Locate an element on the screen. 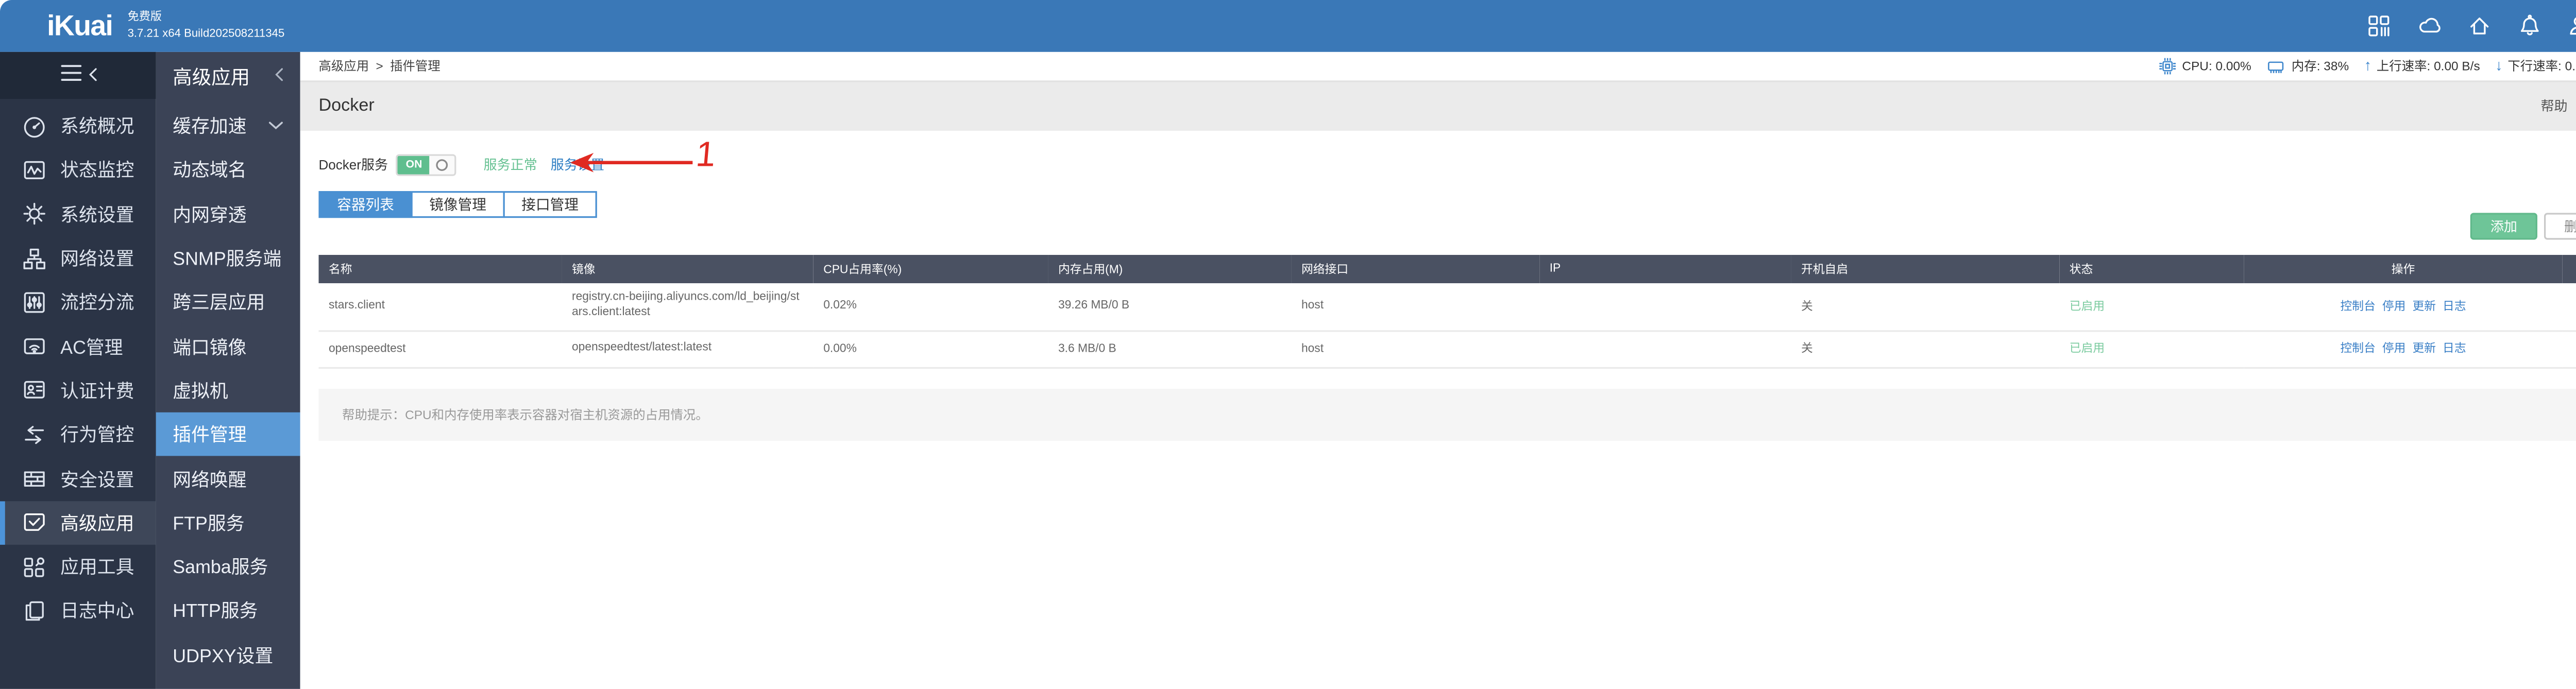  subnav-item-virtual-machine: 虚拟机 is located at coordinates (228, 390).